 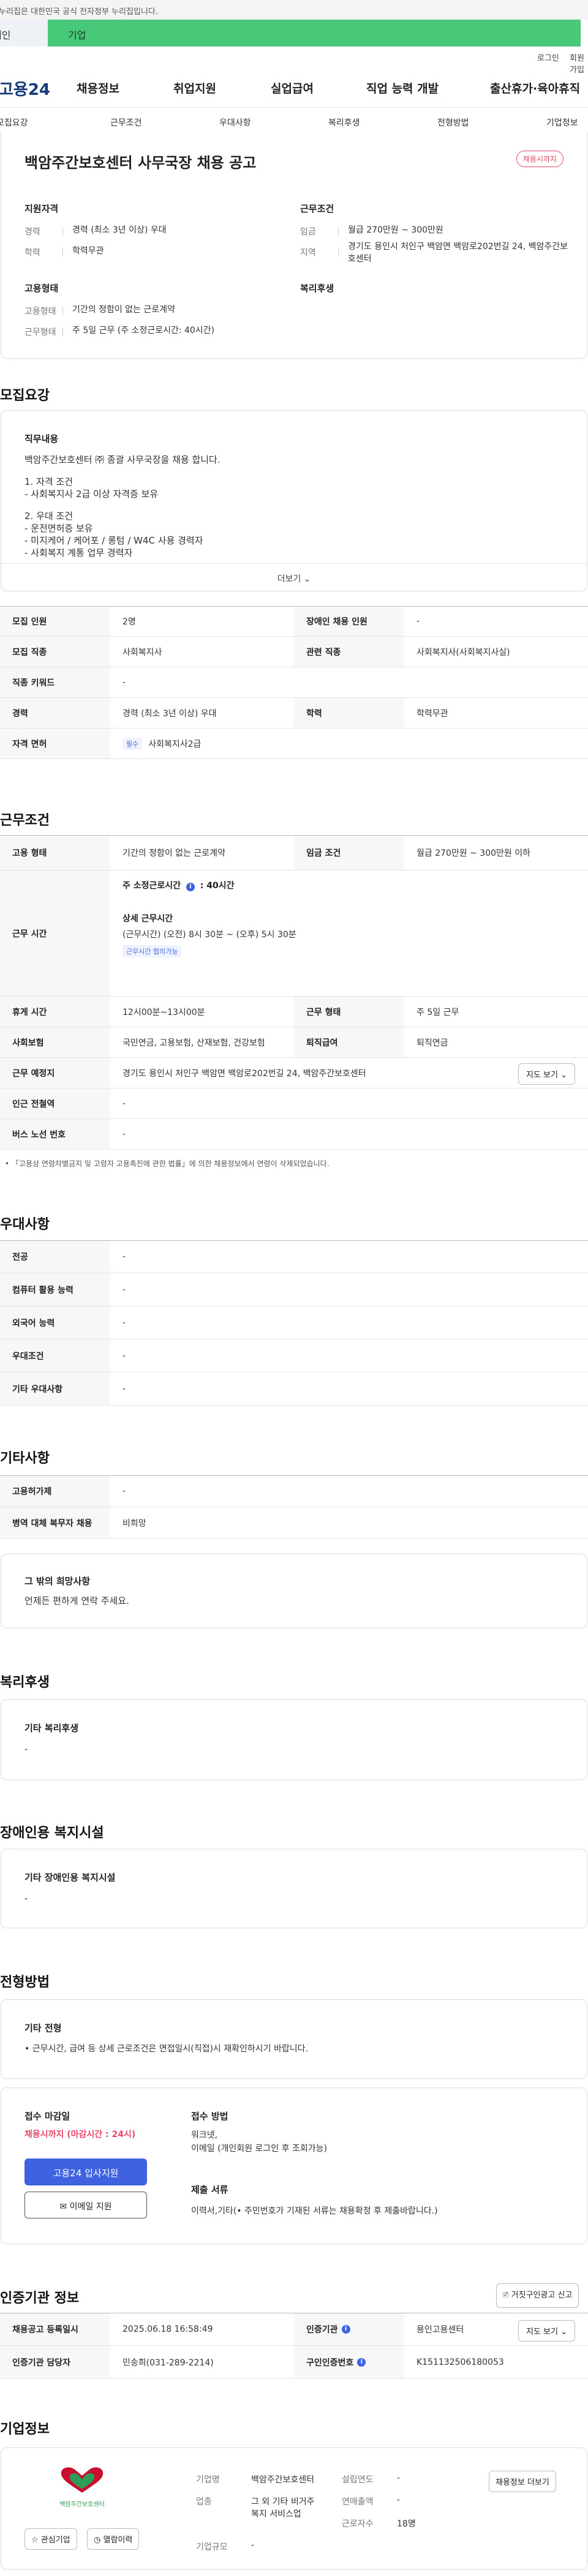 What do you see at coordinates (294, 1591) in the screenshot?
I see `wish-box` at bounding box center [294, 1591].